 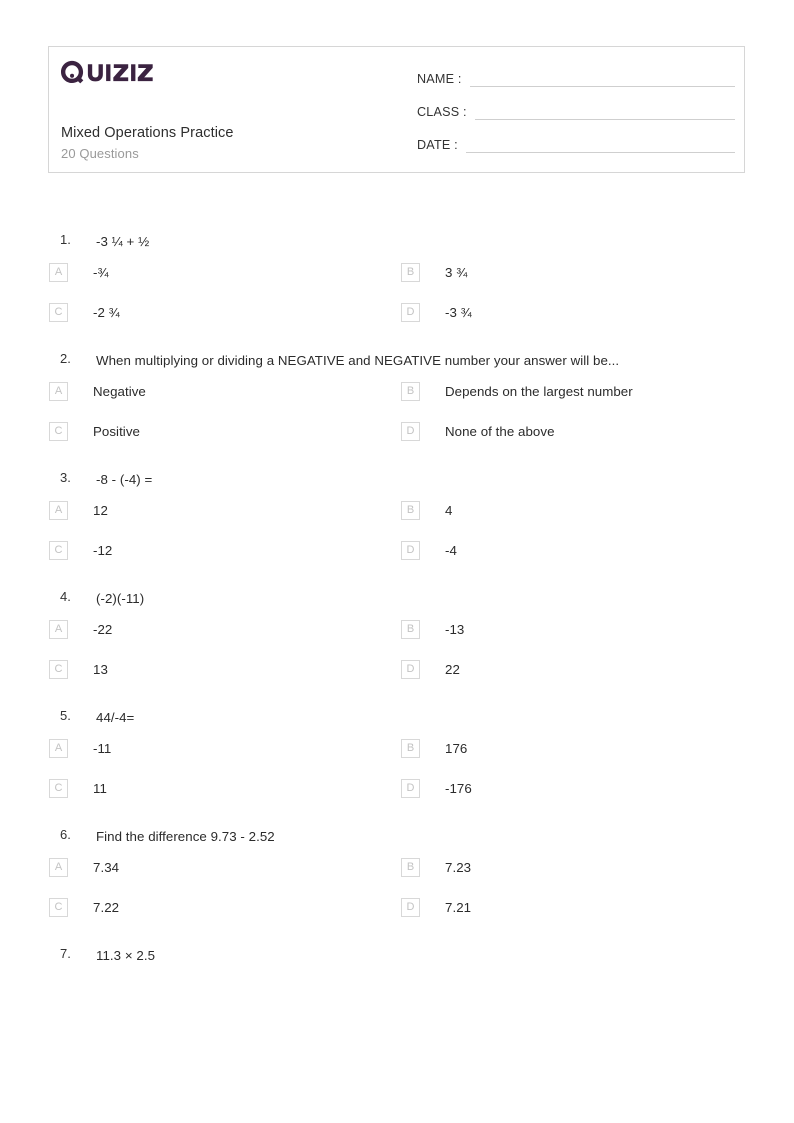 I want to click on question-number: 6., so click(x=65, y=834).